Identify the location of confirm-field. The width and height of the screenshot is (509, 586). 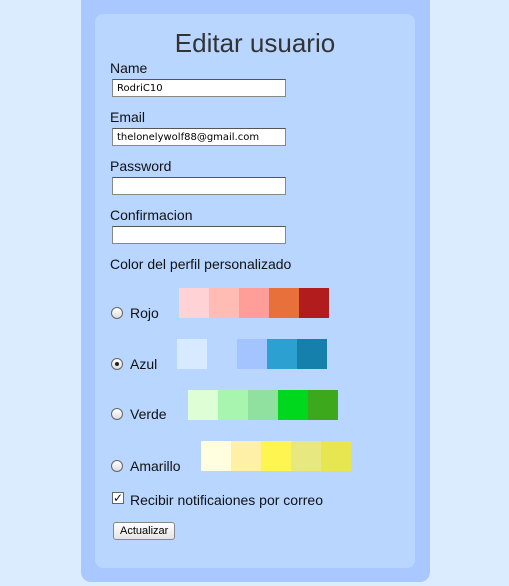
(199, 235).